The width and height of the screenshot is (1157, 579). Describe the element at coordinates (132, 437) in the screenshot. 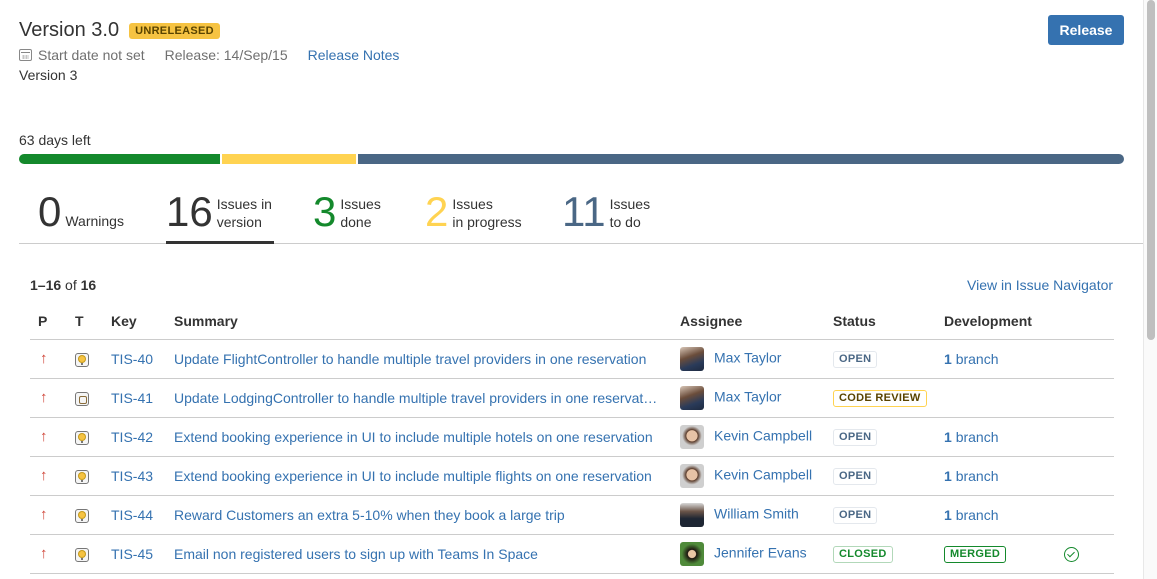

I see `issue-key-link: TIS-42` at that location.